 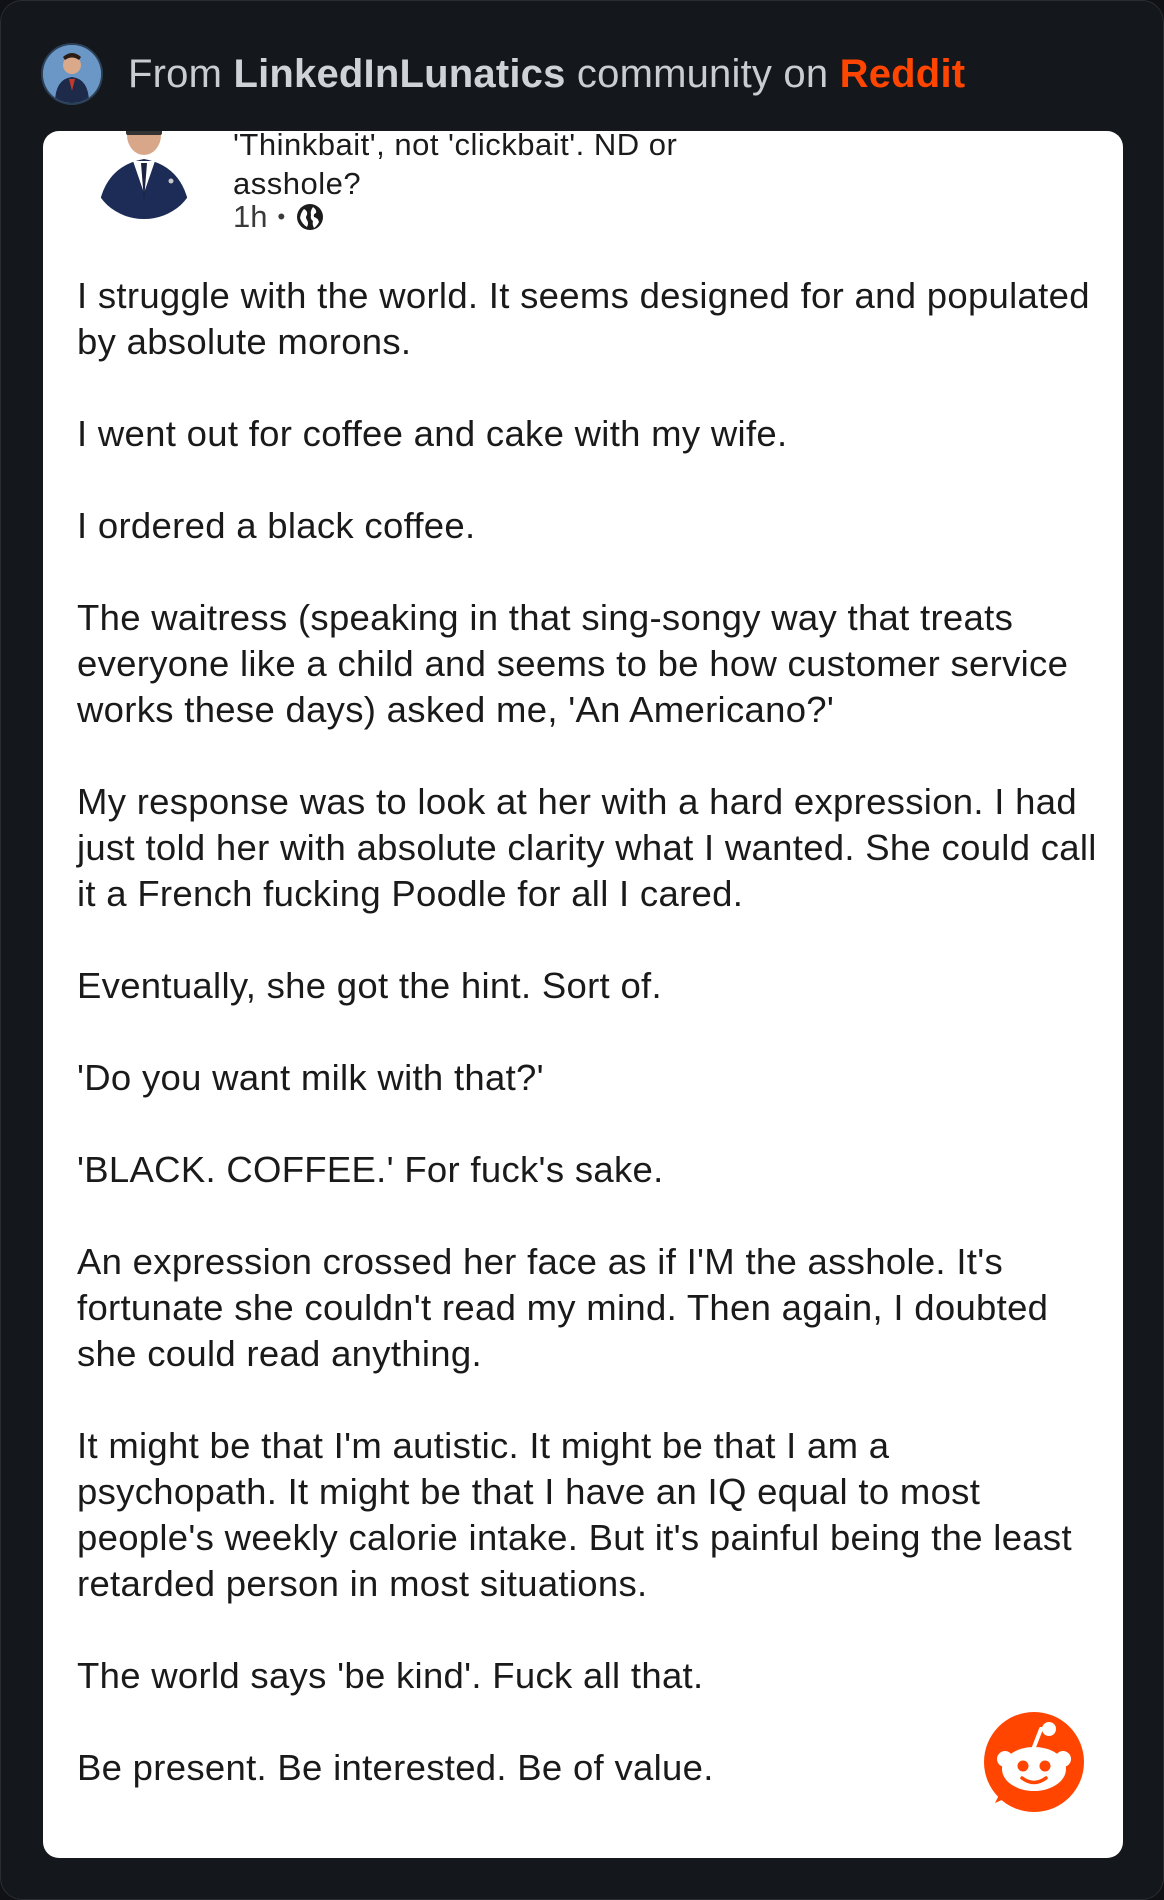 I want to click on person-icon, so click(x=72, y=74).